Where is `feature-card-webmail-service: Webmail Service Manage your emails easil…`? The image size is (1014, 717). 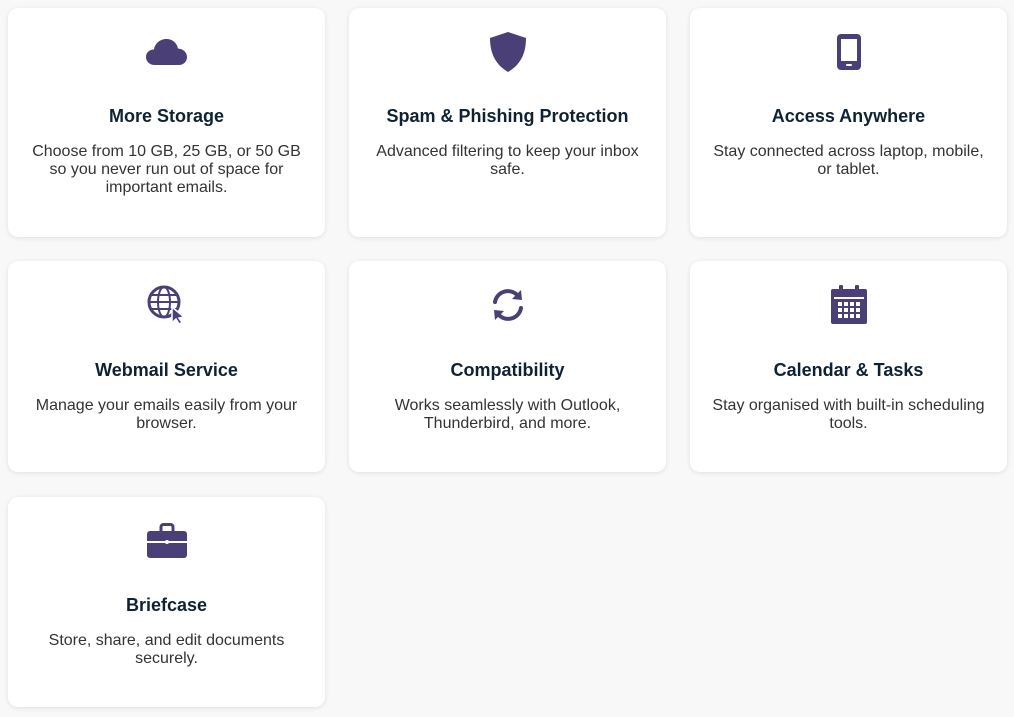 feature-card-webmail-service: Webmail Service Manage your emails easil… is located at coordinates (166, 366).